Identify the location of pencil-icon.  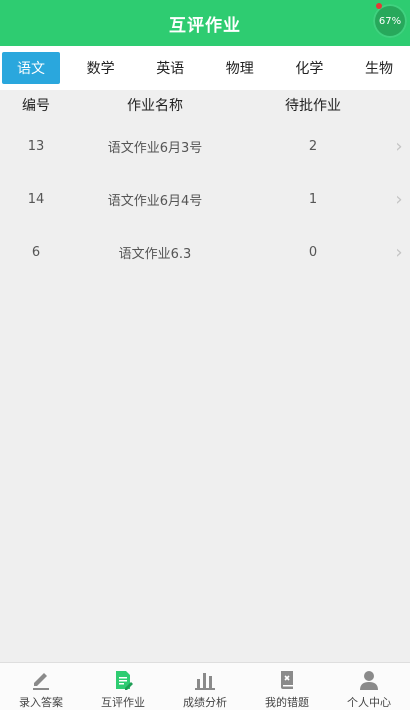
(41, 681).